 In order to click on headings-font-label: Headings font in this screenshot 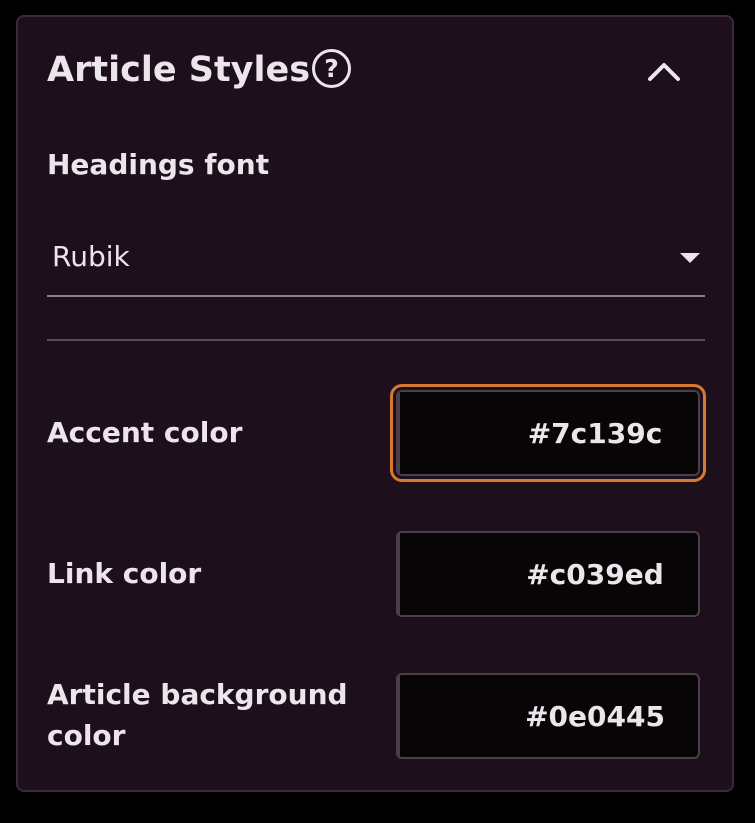, I will do `click(158, 164)`.